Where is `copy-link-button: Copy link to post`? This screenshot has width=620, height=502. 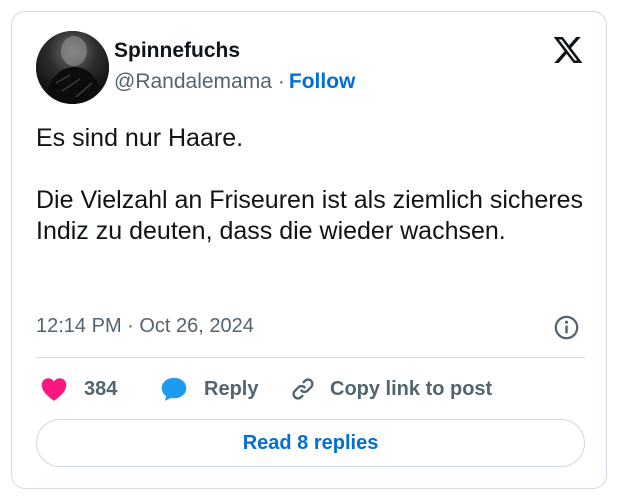 copy-link-button: Copy link to post is located at coordinates (391, 389).